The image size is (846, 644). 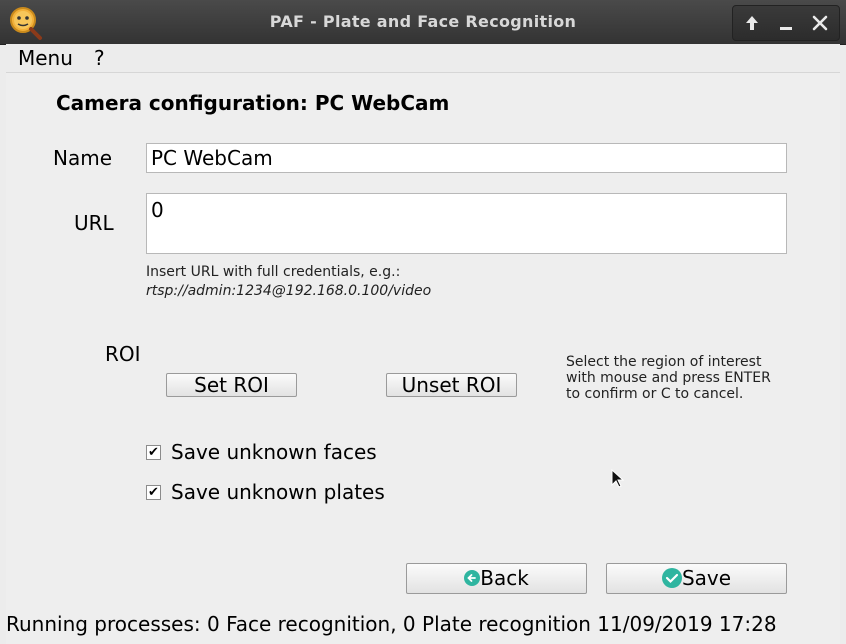 What do you see at coordinates (231, 385) in the screenshot?
I see `set-roi-button: Set ROI` at bounding box center [231, 385].